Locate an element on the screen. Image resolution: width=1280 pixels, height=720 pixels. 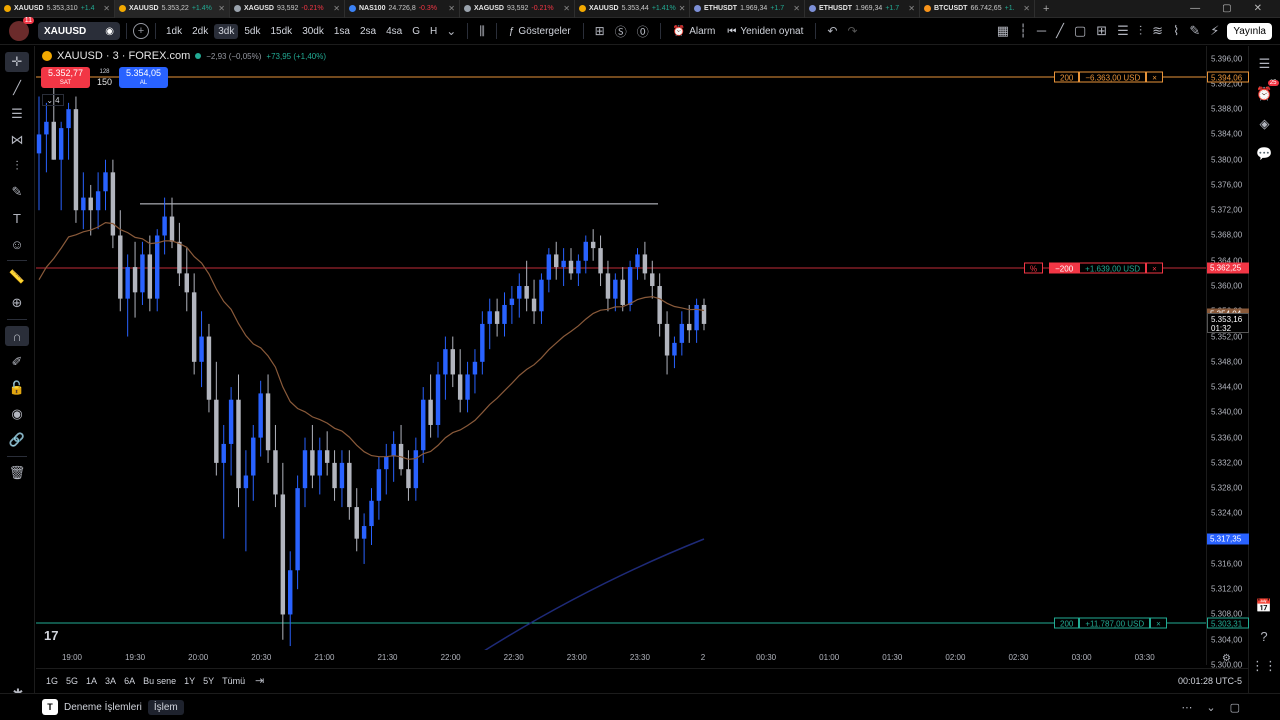
indicators-collapse-button: ⌄ 4 is located at coordinates (53, 100).